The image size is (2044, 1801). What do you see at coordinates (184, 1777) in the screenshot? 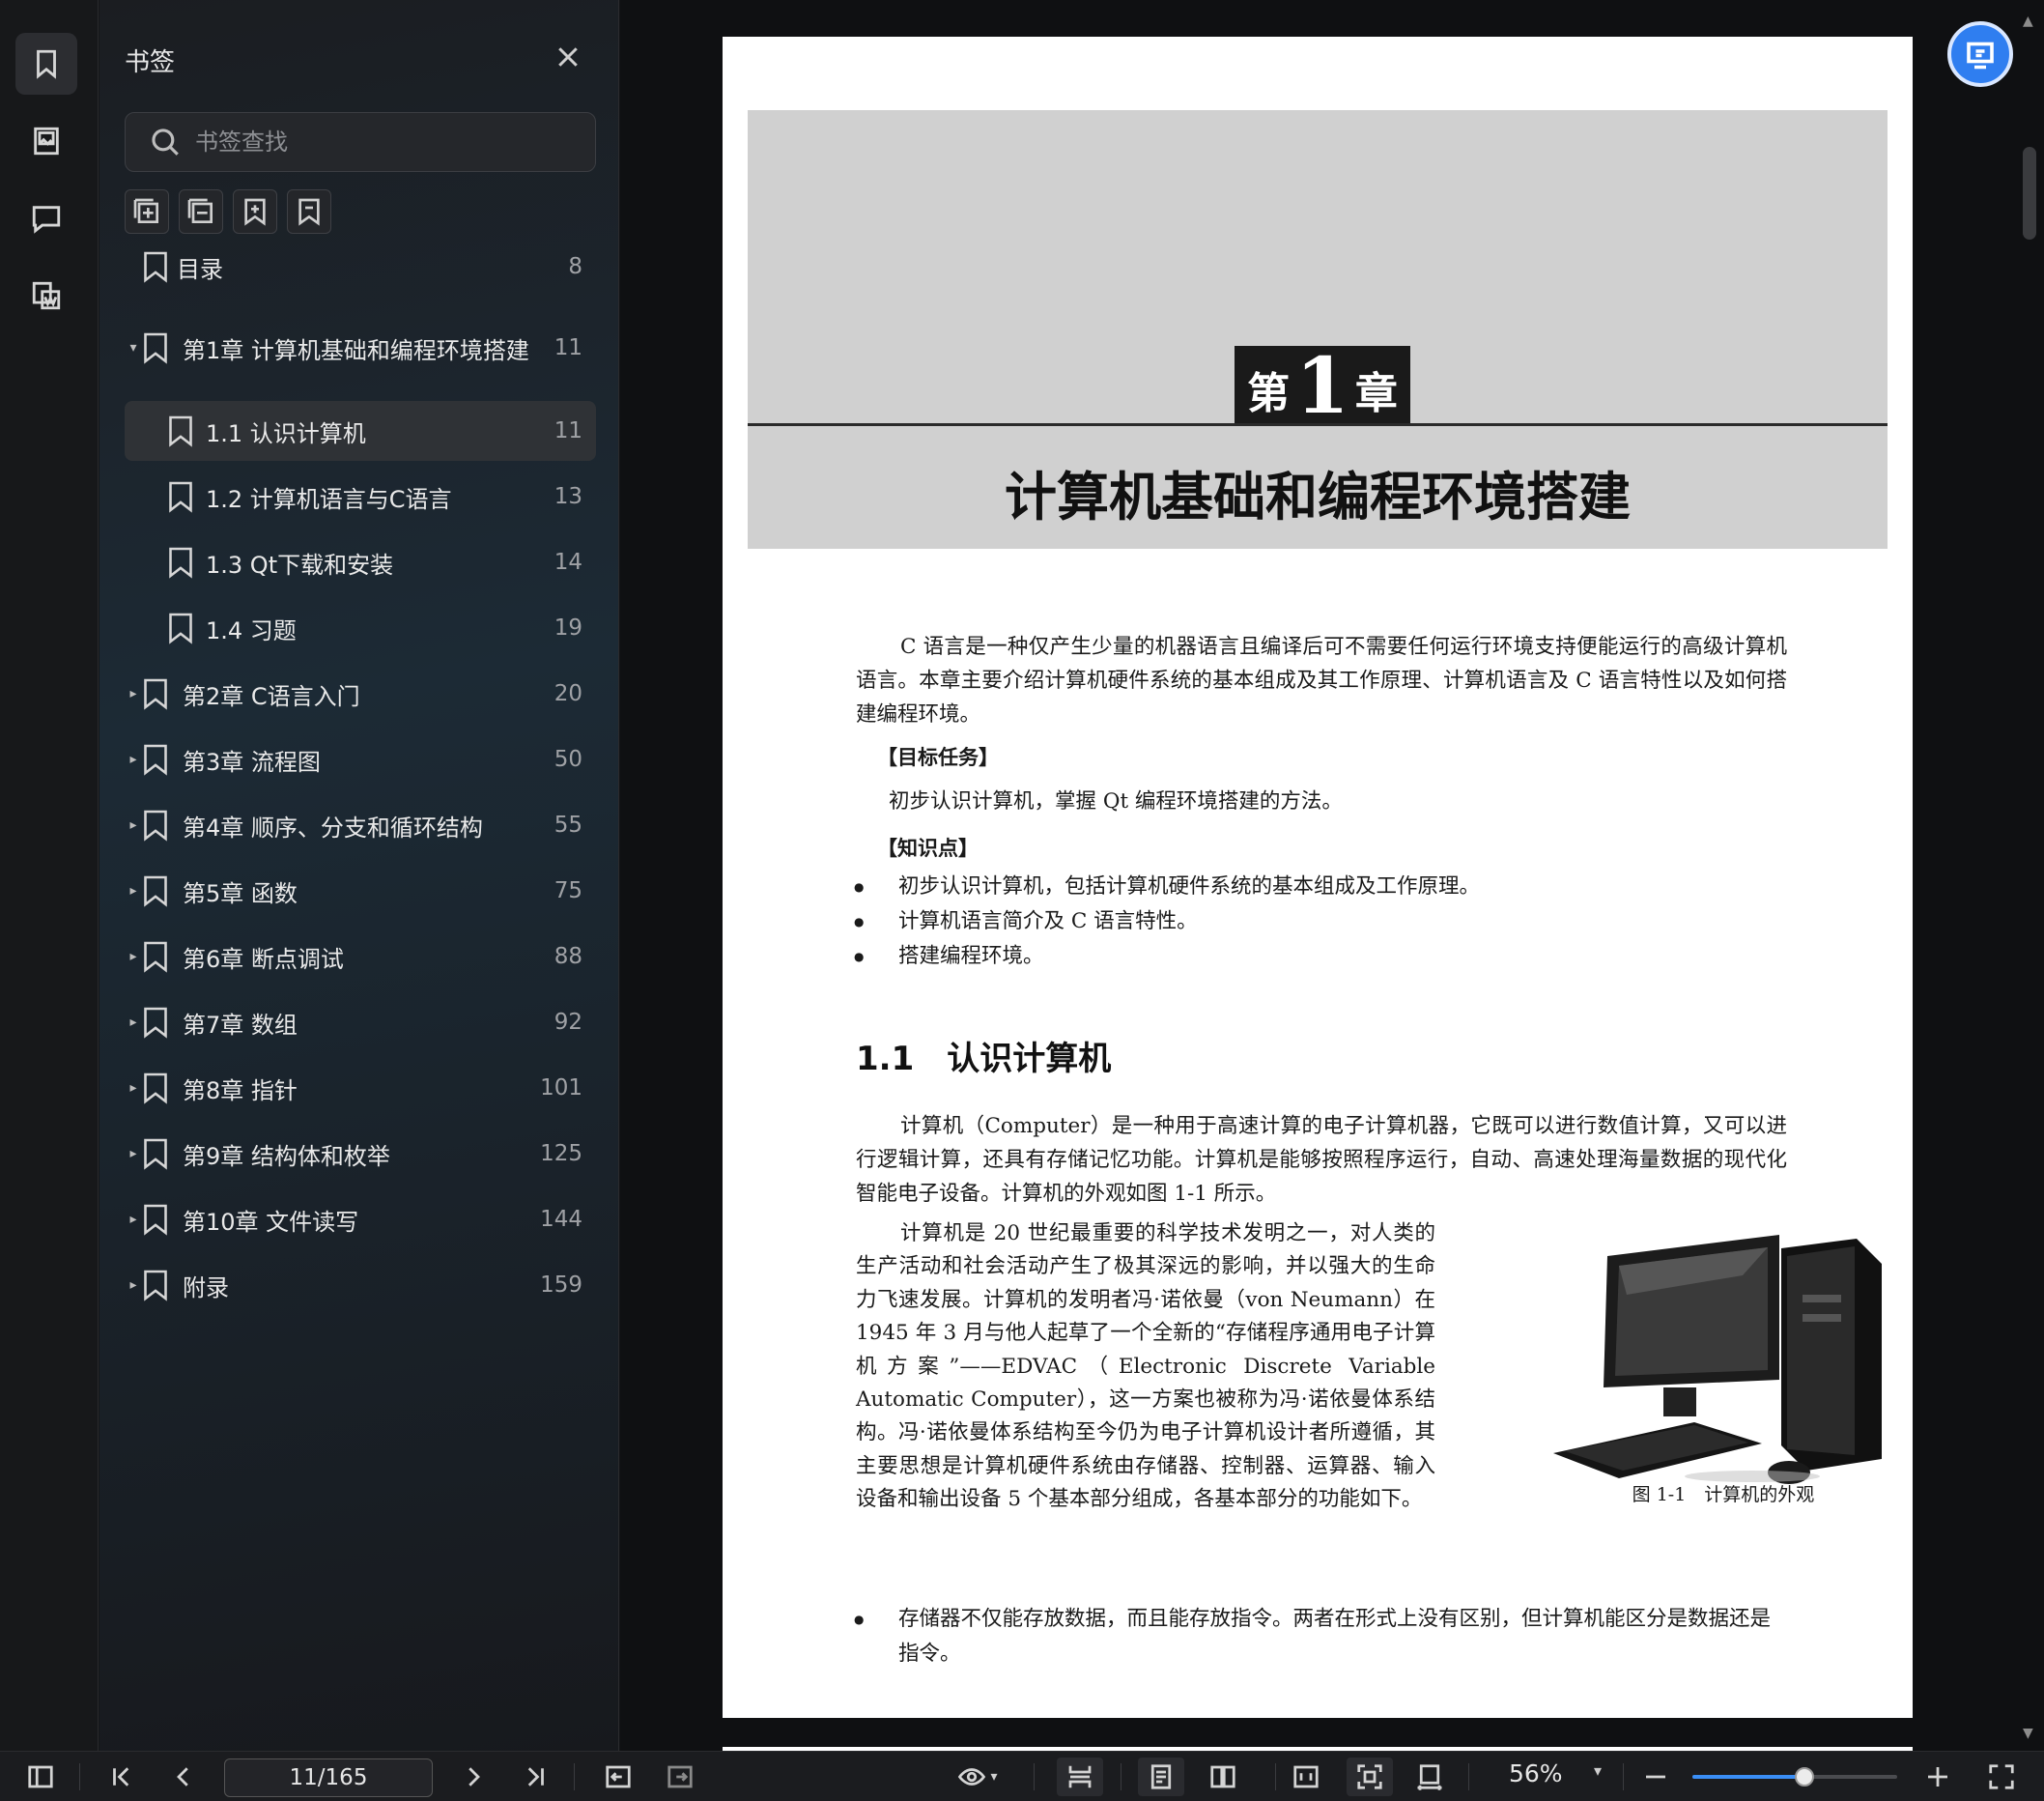
I see `previous-page-button` at bounding box center [184, 1777].